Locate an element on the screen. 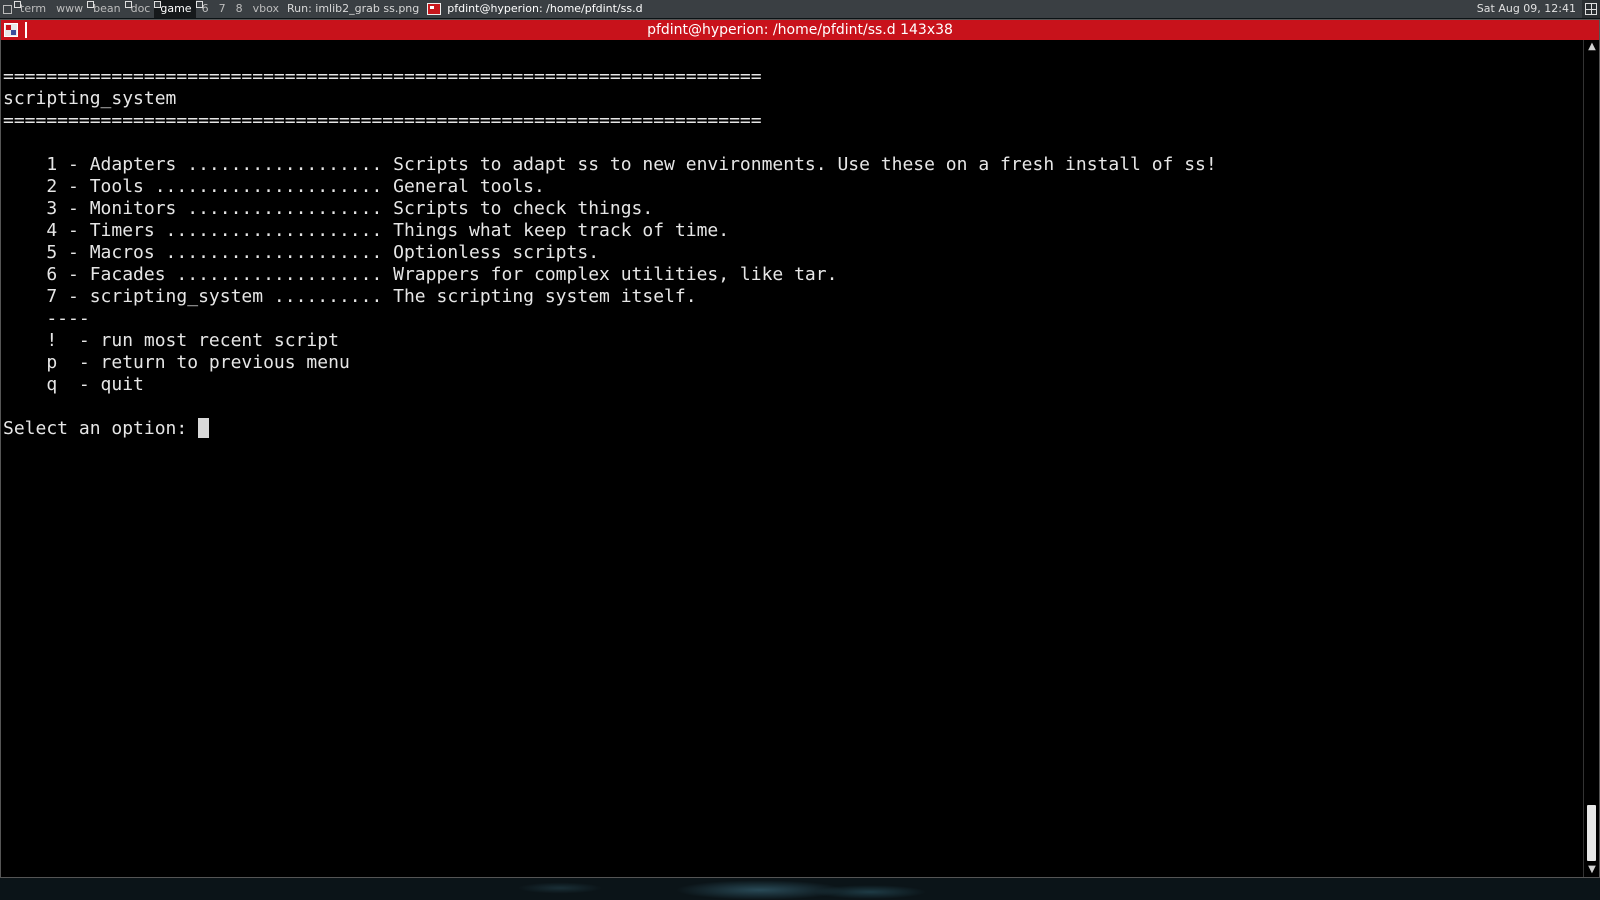 The image size is (1600, 900). workspace-tab-term: term is located at coordinates (32, 9).